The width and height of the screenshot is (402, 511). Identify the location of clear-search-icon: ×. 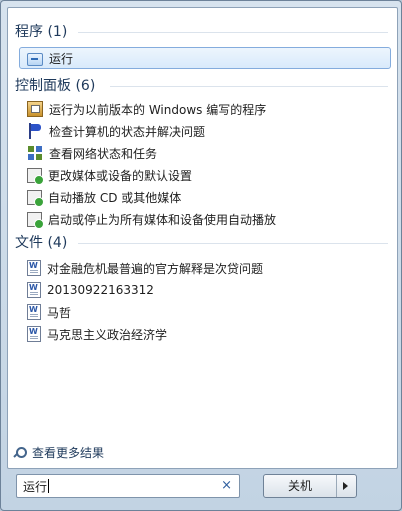
(226, 485).